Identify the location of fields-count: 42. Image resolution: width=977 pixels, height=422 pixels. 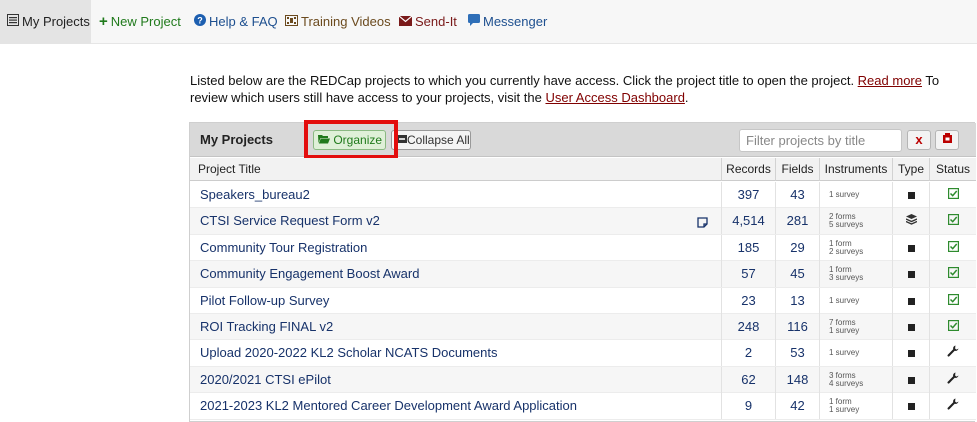
(797, 406).